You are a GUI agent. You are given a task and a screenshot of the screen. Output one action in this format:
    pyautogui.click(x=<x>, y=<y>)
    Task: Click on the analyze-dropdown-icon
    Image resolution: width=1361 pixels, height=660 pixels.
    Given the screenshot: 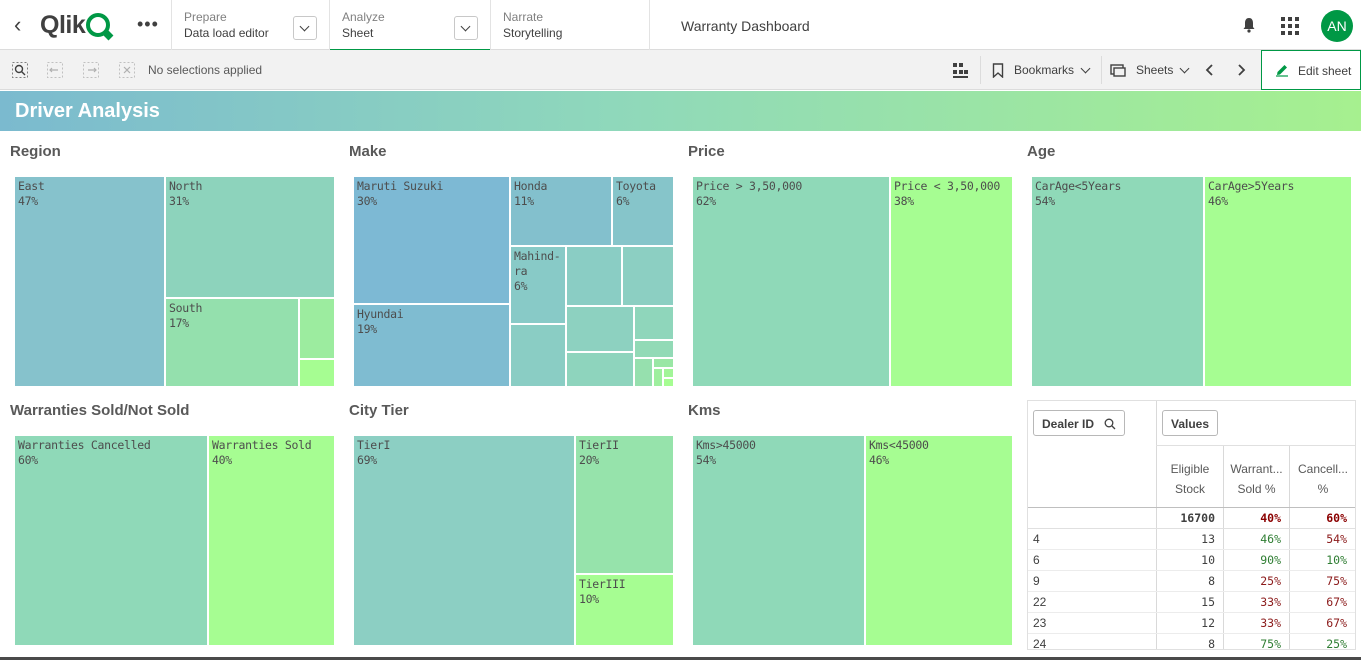 What is the action you would take?
    pyautogui.click(x=466, y=28)
    